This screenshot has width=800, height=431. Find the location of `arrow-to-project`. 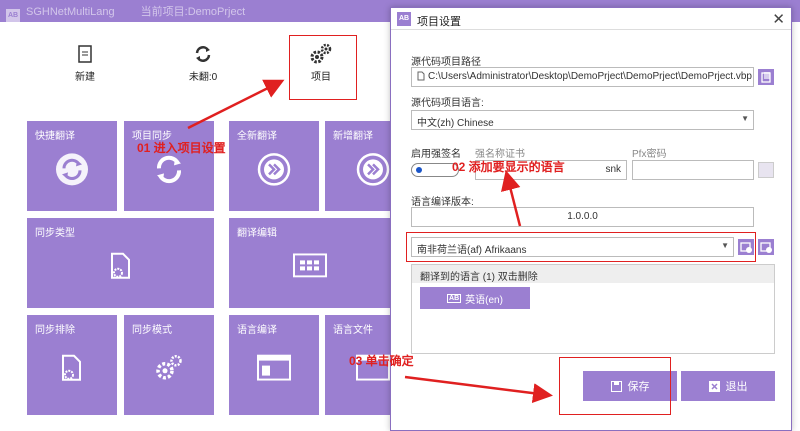

arrow-to-project is located at coordinates (236, 104).